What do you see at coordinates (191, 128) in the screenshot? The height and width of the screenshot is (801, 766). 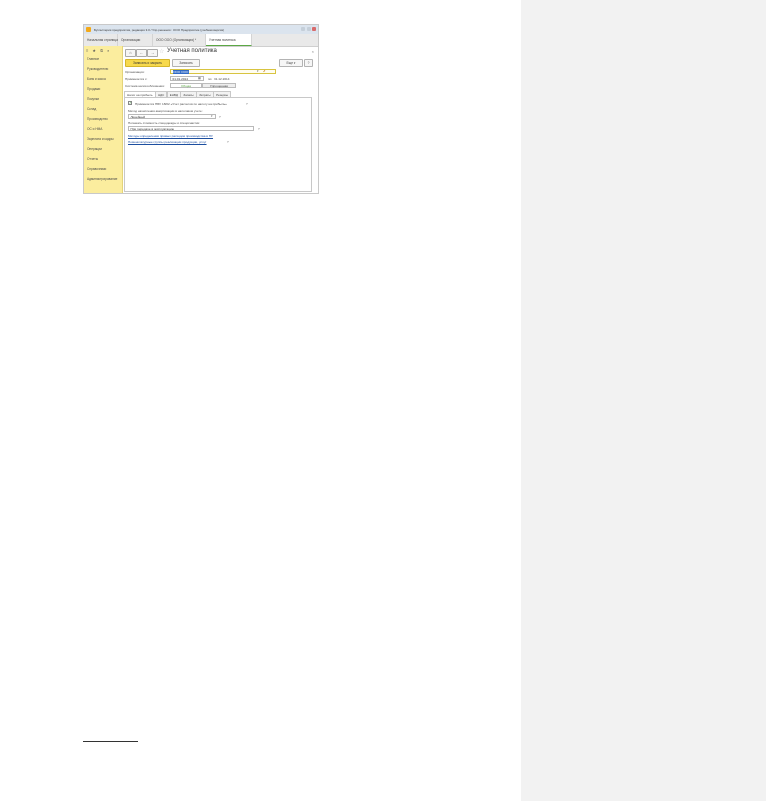 I see `overalls-field: При передаче в эксплуатацию` at bounding box center [191, 128].